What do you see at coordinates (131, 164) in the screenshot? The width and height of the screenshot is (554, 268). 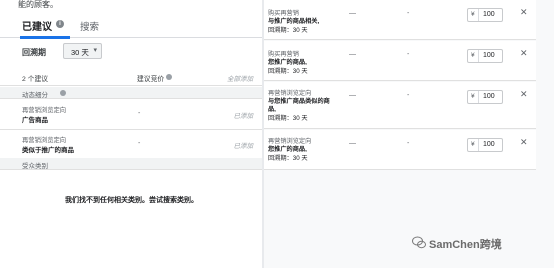 I see `section-audience-categories: 受众类别` at bounding box center [131, 164].